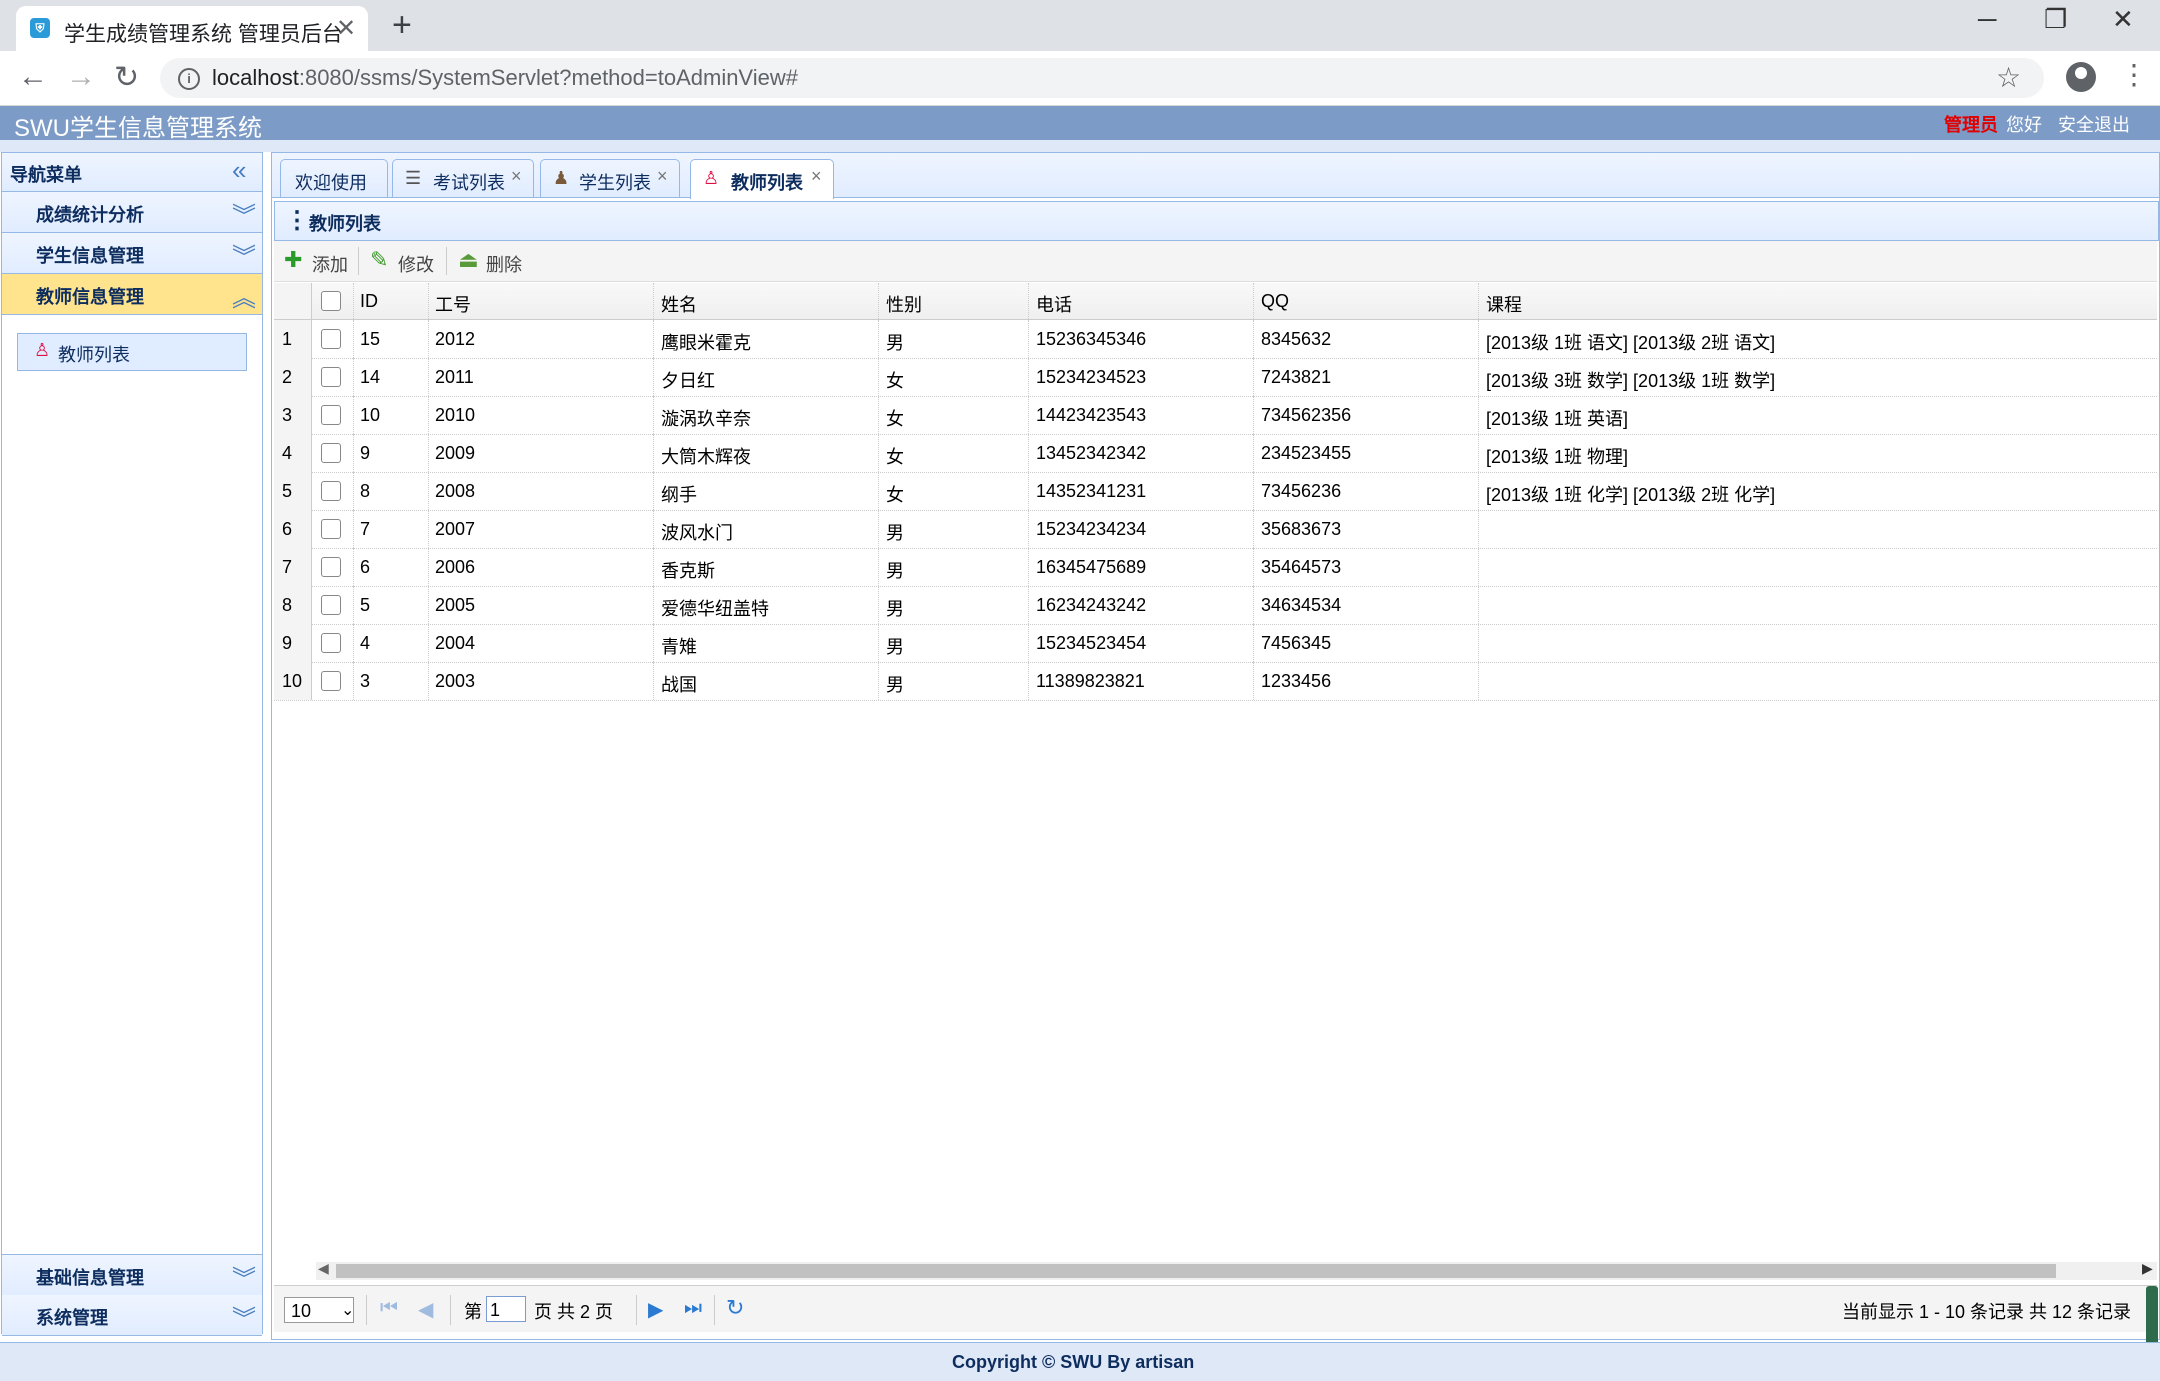  What do you see at coordinates (402, 25) in the screenshot?
I see `new-tab-button: +` at bounding box center [402, 25].